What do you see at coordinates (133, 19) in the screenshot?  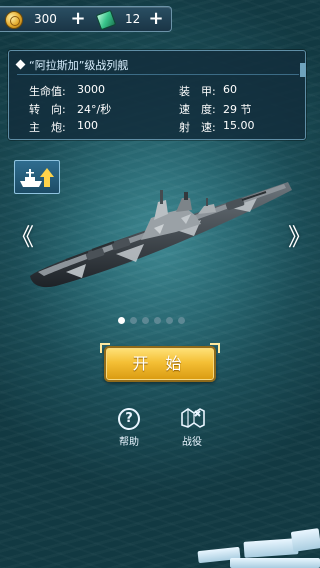 I see `gem-count: 12` at bounding box center [133, 19].